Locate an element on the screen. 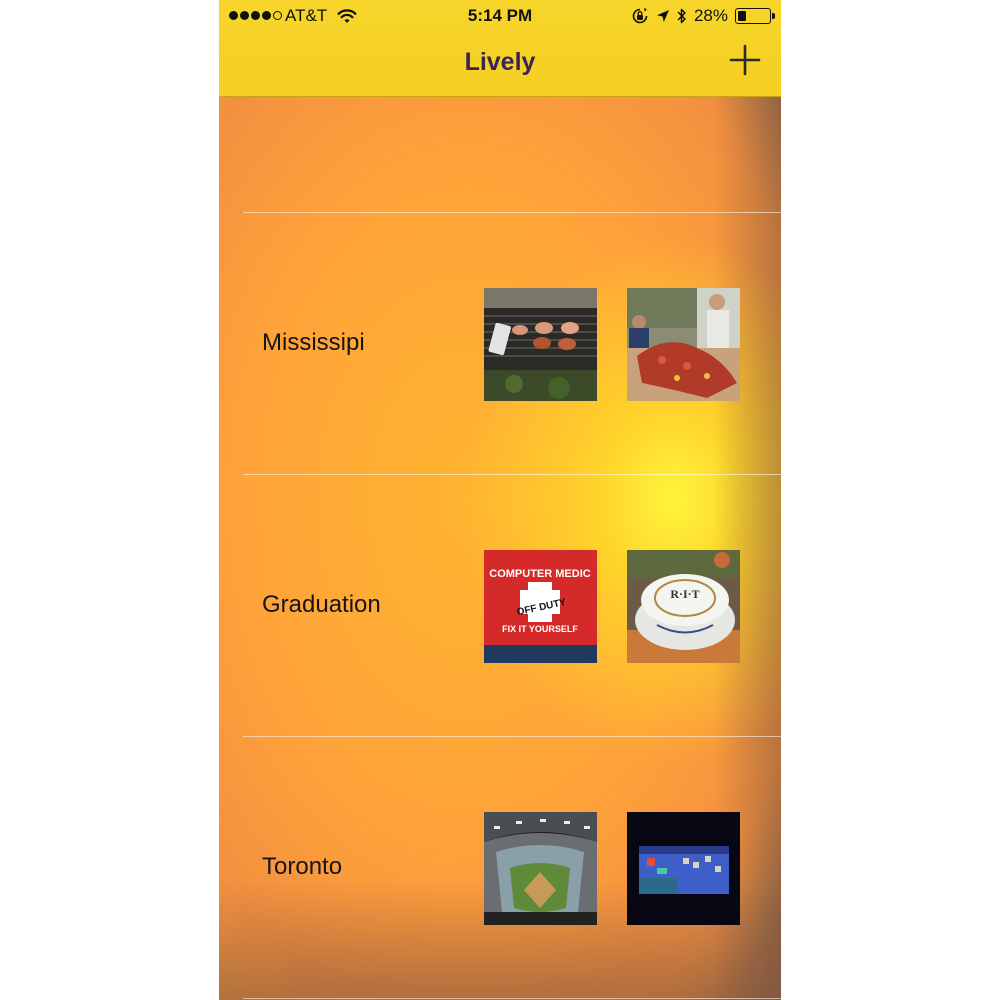  plus-icon is located at coordinates (745, 60).